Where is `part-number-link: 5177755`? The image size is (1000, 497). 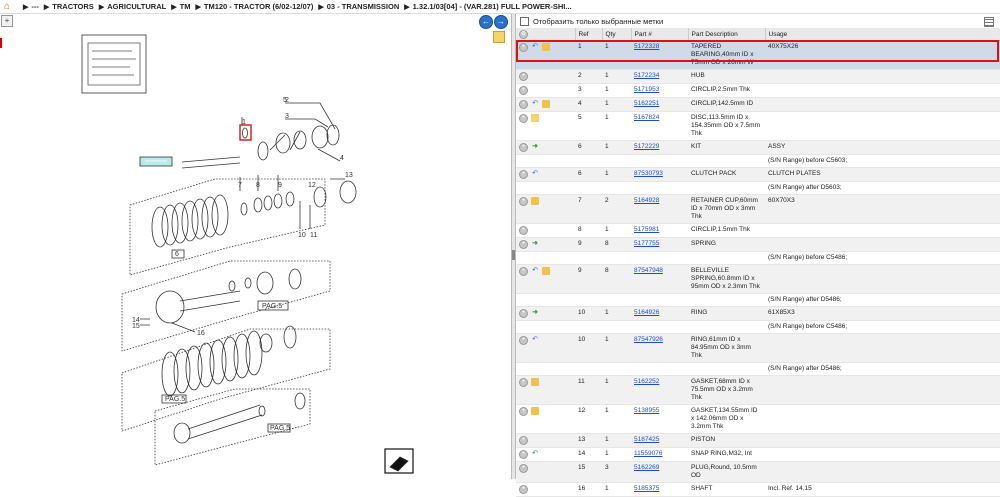 part-number-link: 5177755 is located at coordinates (646, 243).